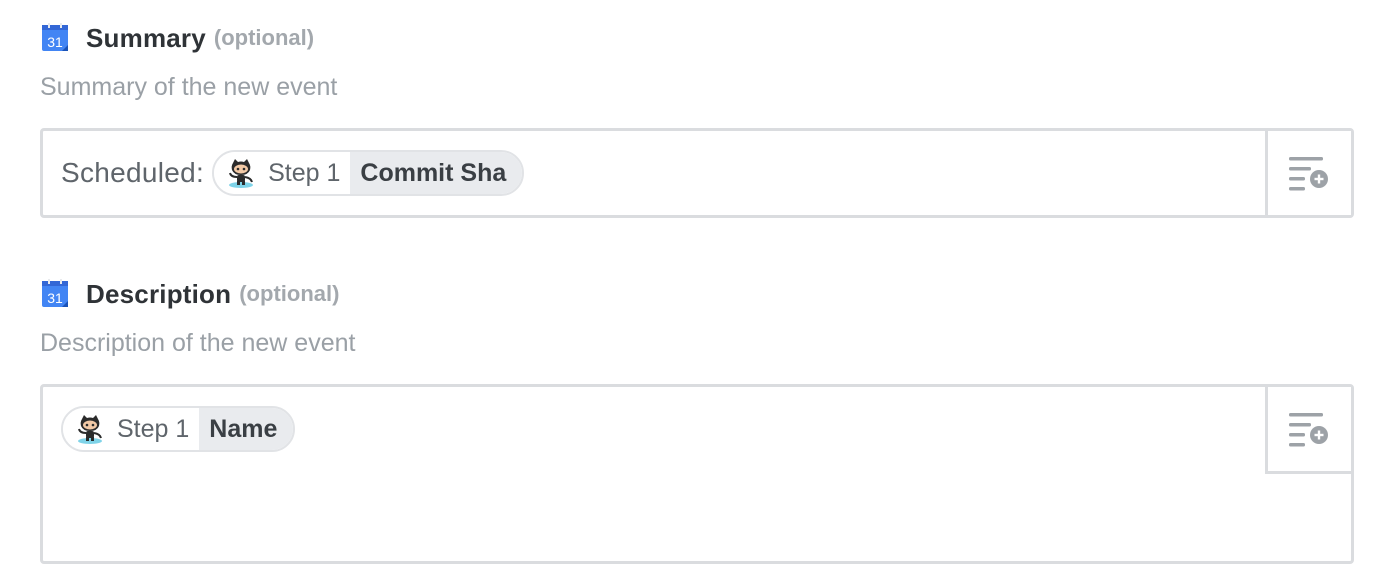 The image size is (1394, 584). What do you see at coordinates (697, 173) in the screenshot?
I see `summary-input: Scheduled: Step 1 Commit Sha` at bounding box center [697, 173].